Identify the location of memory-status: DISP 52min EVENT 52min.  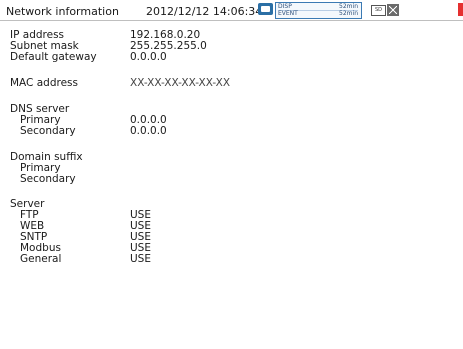
(318, 10).